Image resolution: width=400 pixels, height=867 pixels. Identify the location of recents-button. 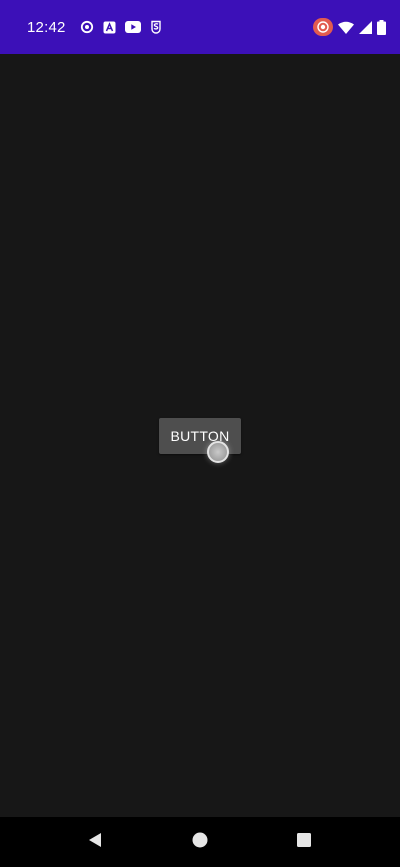
(304, 842).